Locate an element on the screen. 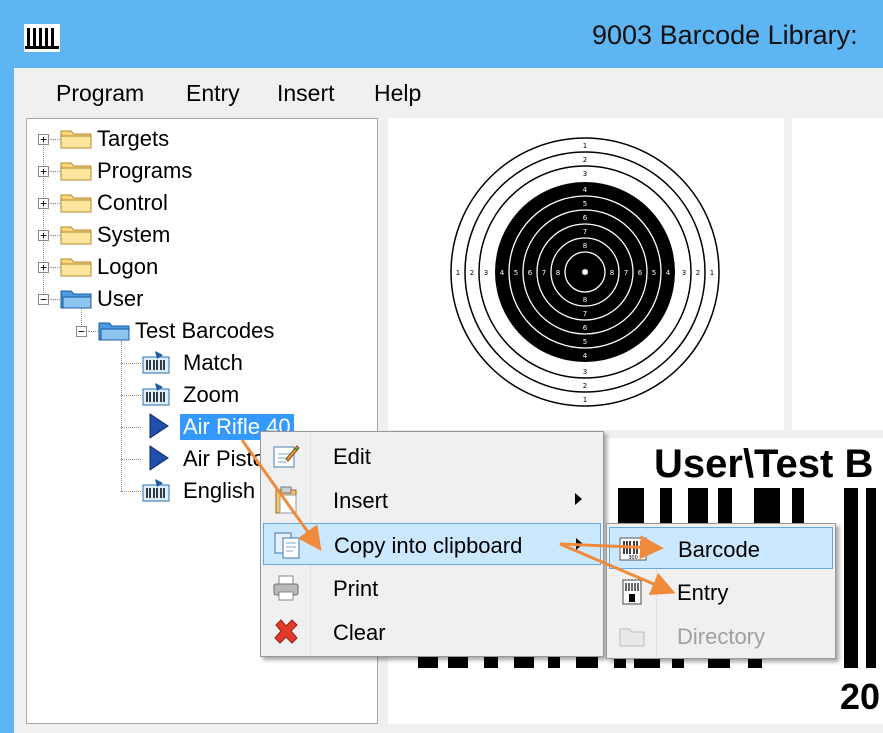 The height and width of the screenshot is (733, 883). menu-item-edit: Edit is located at coordinates (432, 456).